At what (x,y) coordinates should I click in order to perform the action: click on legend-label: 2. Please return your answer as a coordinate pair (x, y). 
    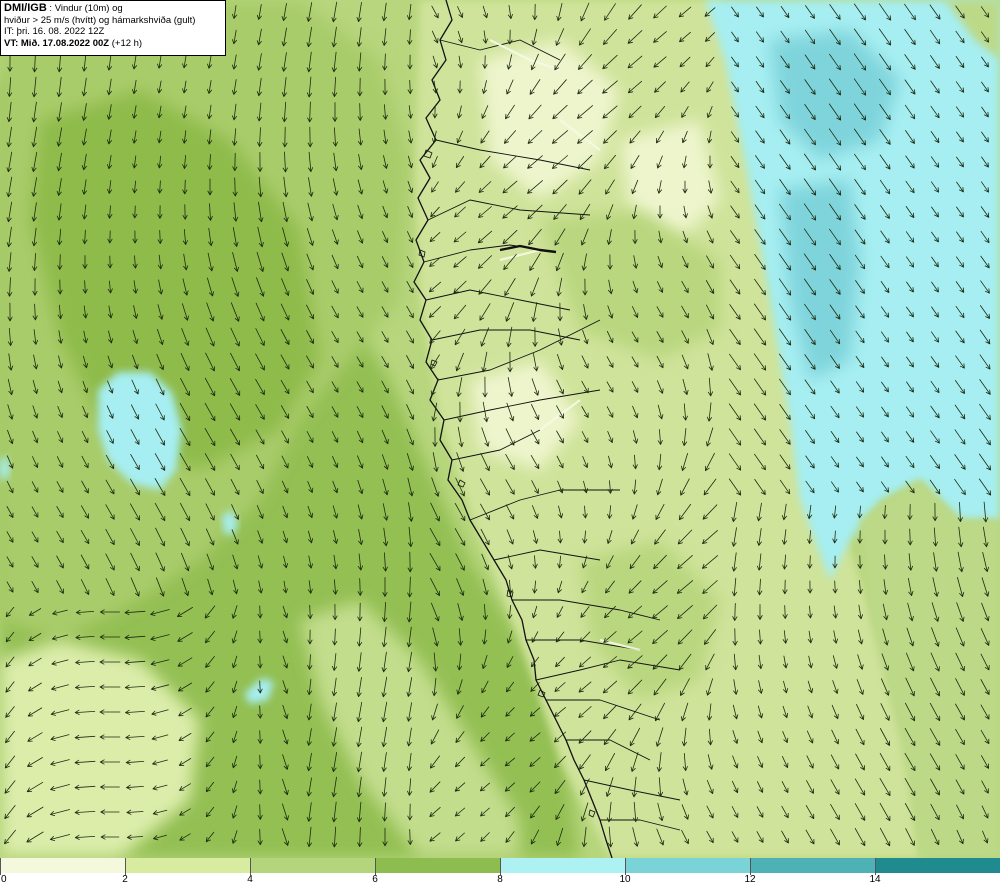
    Looking at the image, I should click on (125, 879).